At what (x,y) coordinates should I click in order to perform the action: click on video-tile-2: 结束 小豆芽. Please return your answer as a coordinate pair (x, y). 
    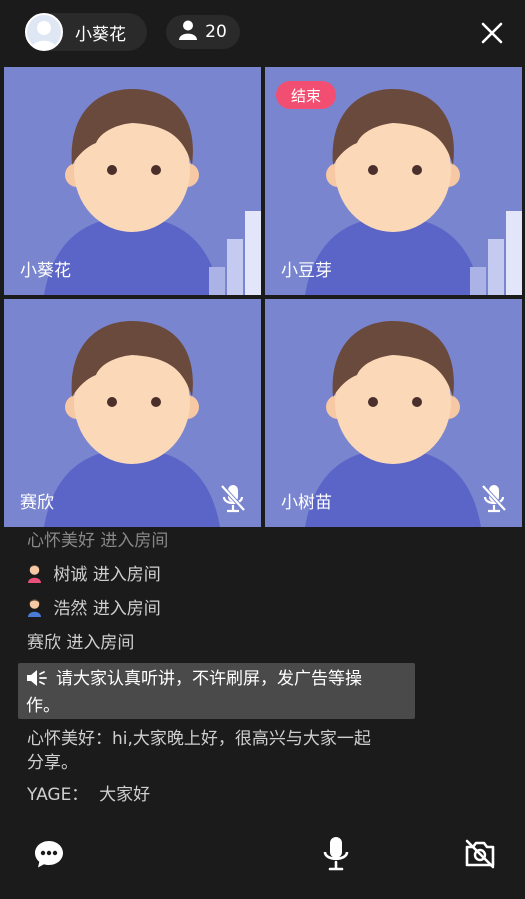
    Looking at the image, I should click on (393, 181).